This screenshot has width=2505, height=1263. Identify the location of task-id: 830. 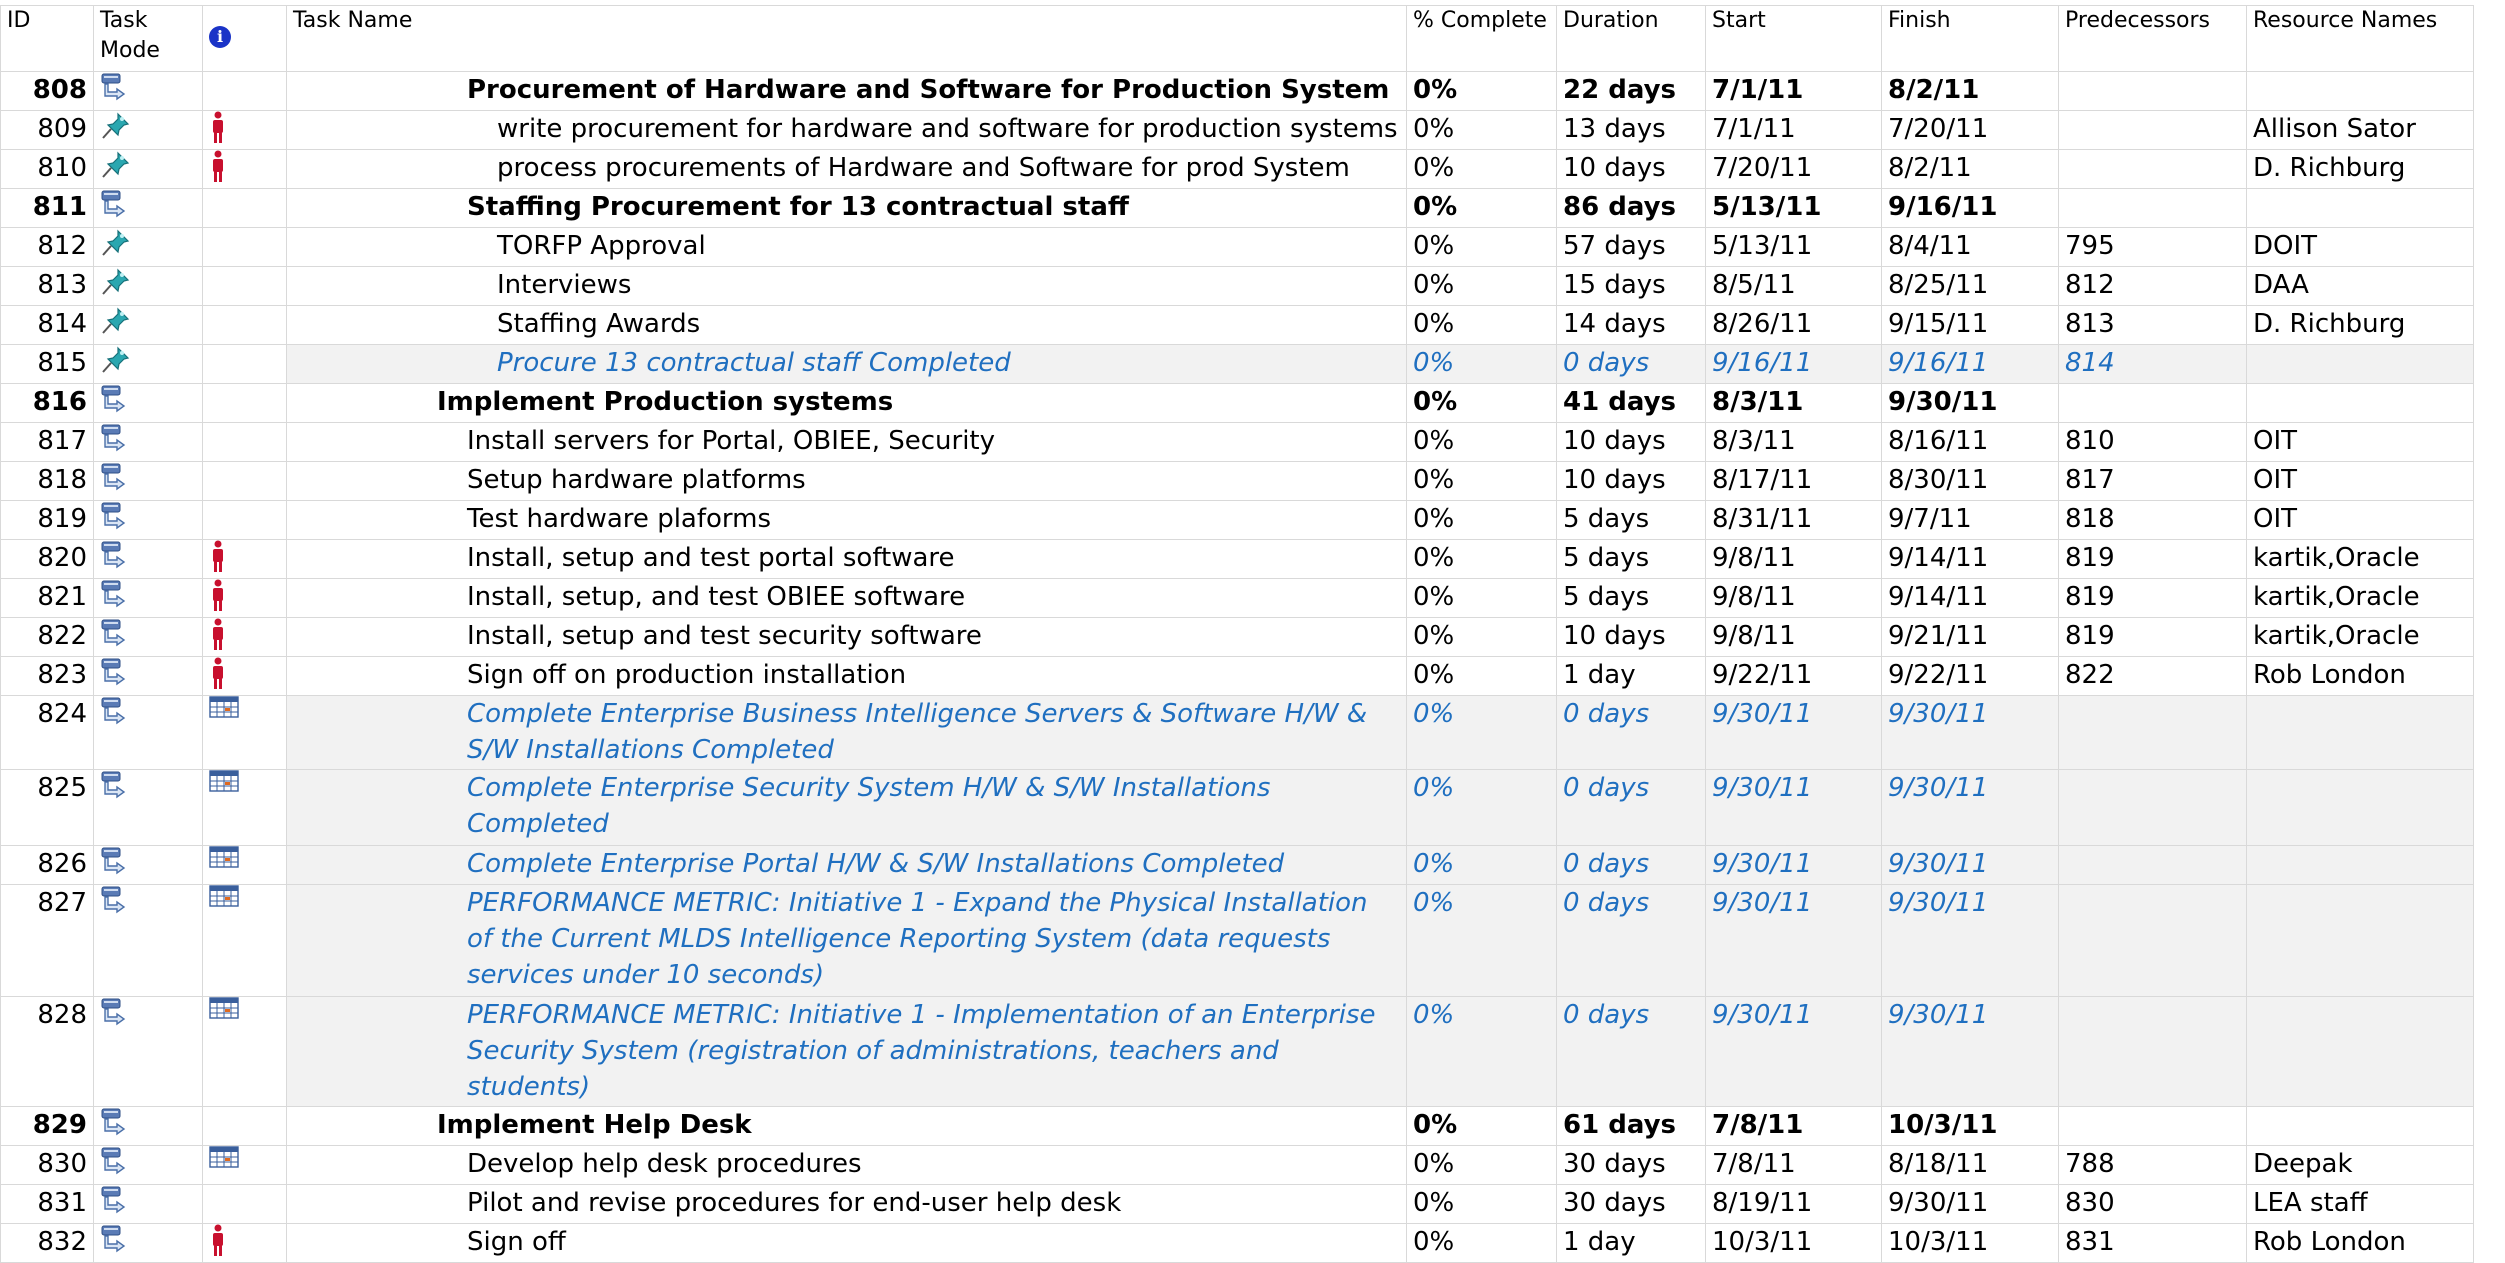
(47, 1165).